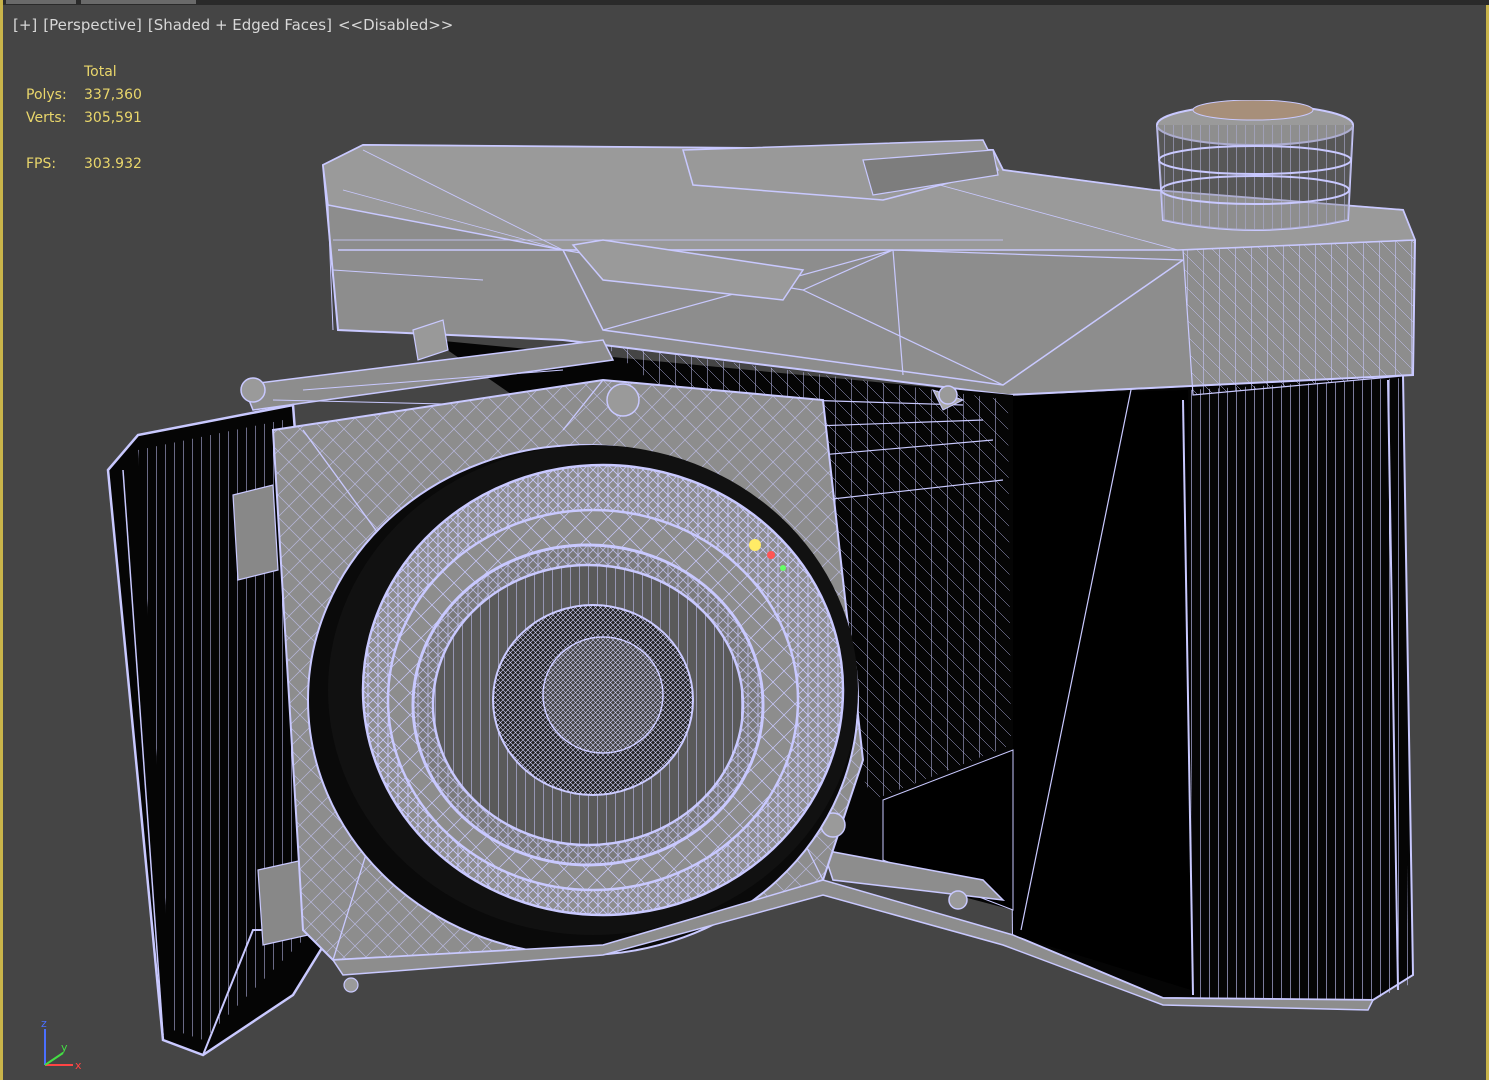  I want to click on polys-label: Polys:, so click(46, 94).